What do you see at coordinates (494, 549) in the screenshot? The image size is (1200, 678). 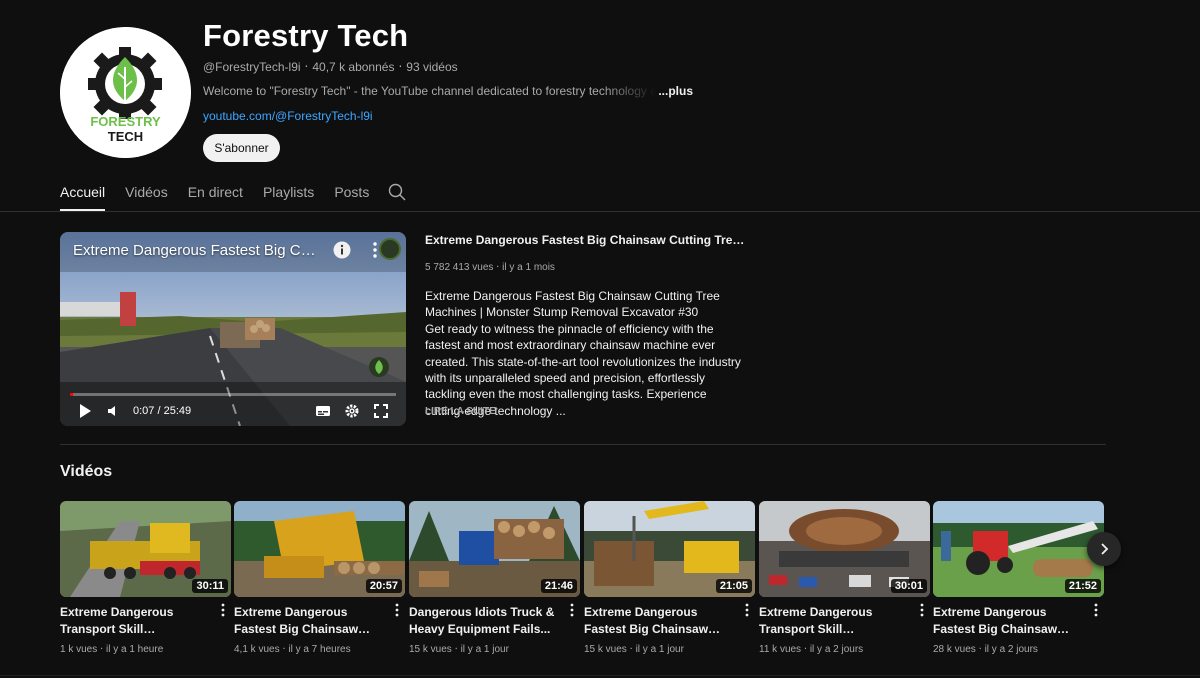 I see `video-thumbnail: 21:46` at bounding box center [494, 549].